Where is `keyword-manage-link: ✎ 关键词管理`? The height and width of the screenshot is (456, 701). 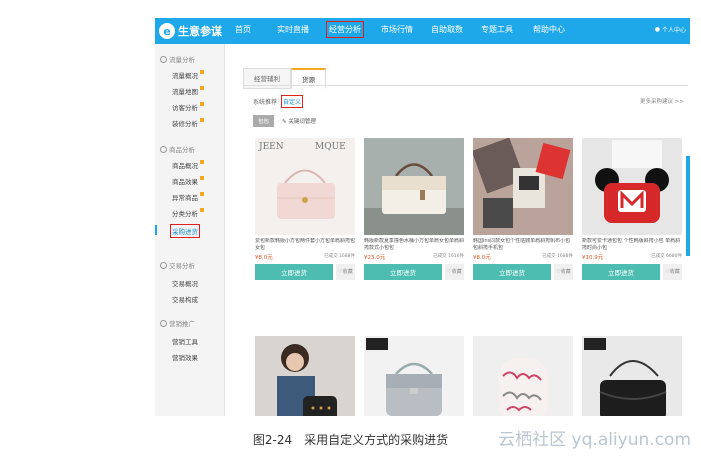
keyword-manage-link: ✎ 关键词管理 is located at coordinates (299, 121).